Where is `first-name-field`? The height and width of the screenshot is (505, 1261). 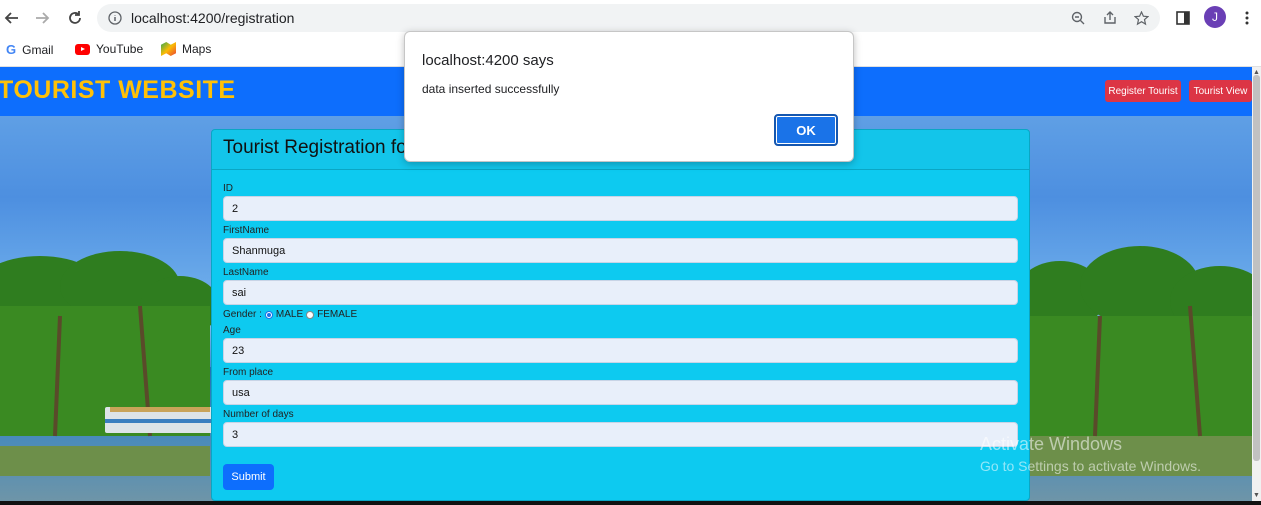 first-name-field is located at coordinates (620, 250).